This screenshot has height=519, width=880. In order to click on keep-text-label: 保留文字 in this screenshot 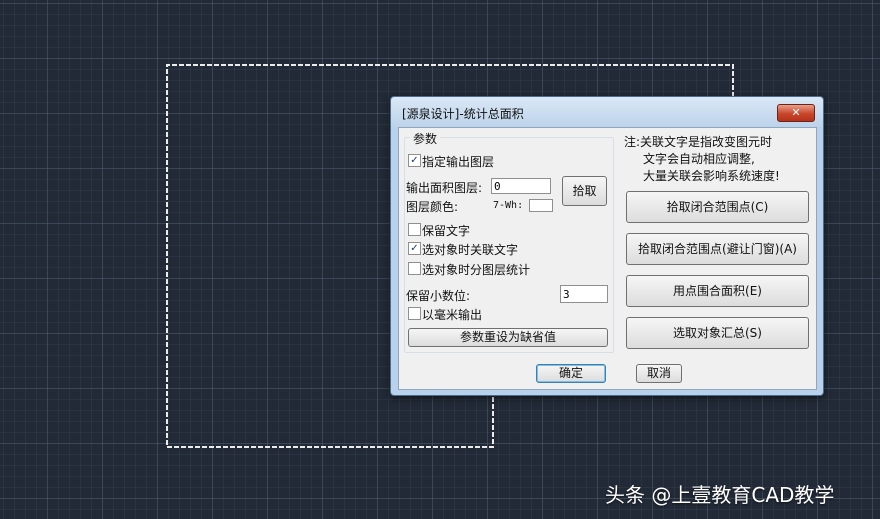, I will do `click(446, 231)`.